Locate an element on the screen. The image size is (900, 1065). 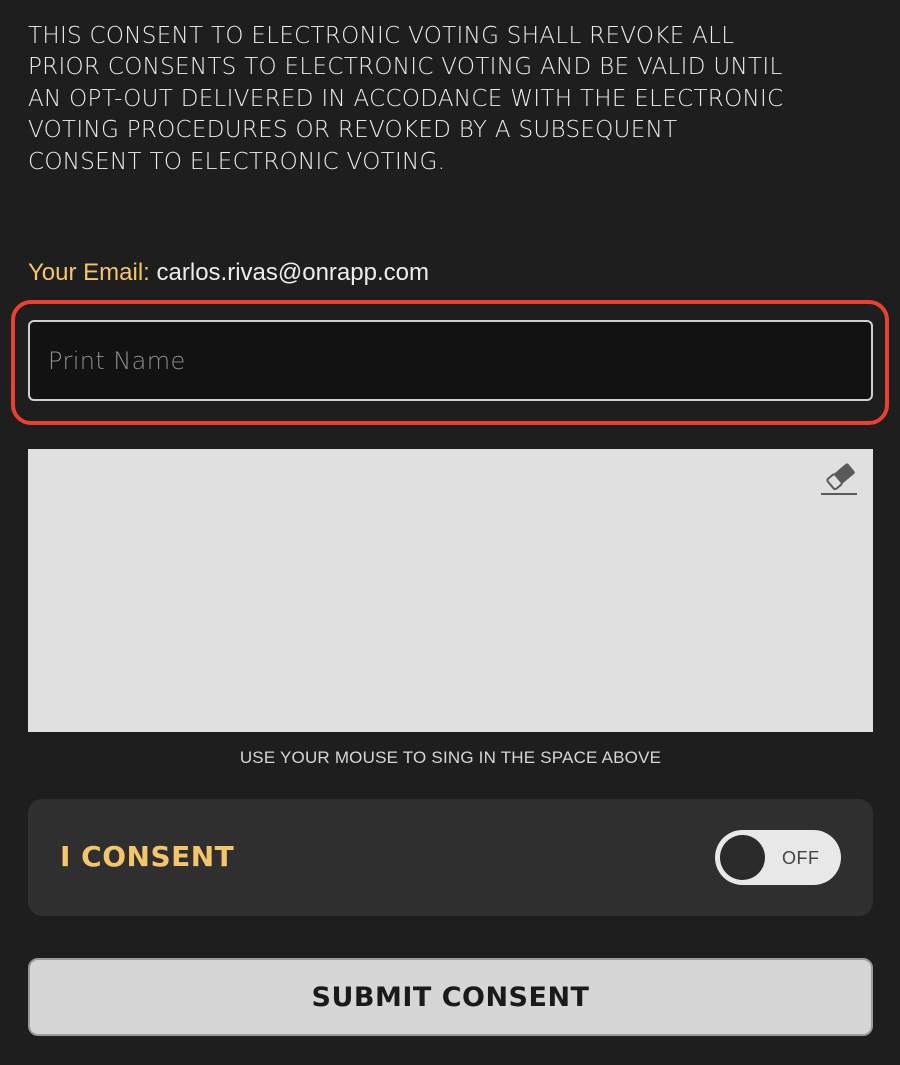
email-line: Your Email: carlos.rivas@onrapp.com is located at coordinates (228, 273).